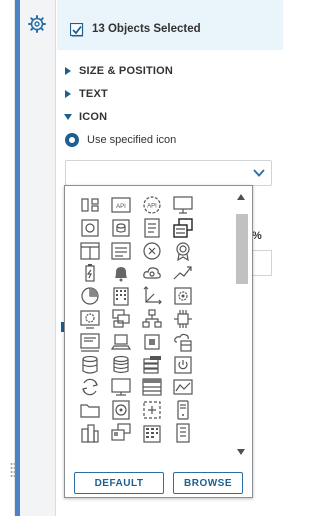 This screenshot has width=320, height=516. Describe the element at coordinates (208, 483) in the screenshot. I see `browse-button: BROWSE` at that location.